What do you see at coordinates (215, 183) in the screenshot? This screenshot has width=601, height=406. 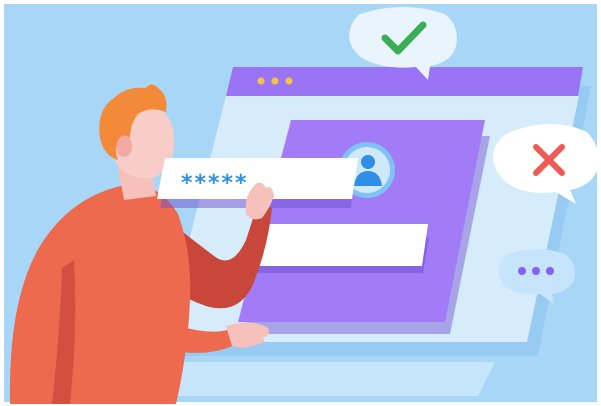 I see `password-mask: *****` at bounding box center [215, 183].